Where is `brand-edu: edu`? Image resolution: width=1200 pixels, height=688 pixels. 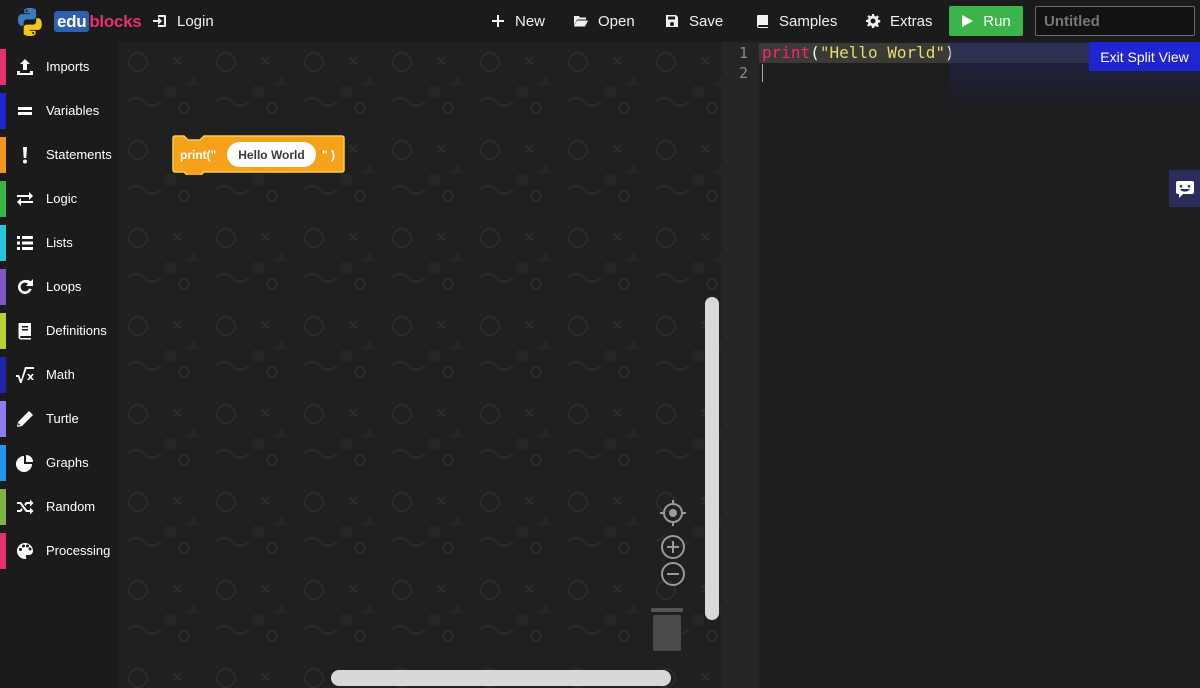
brand-edu: edu is located at coordinates (72, 21).